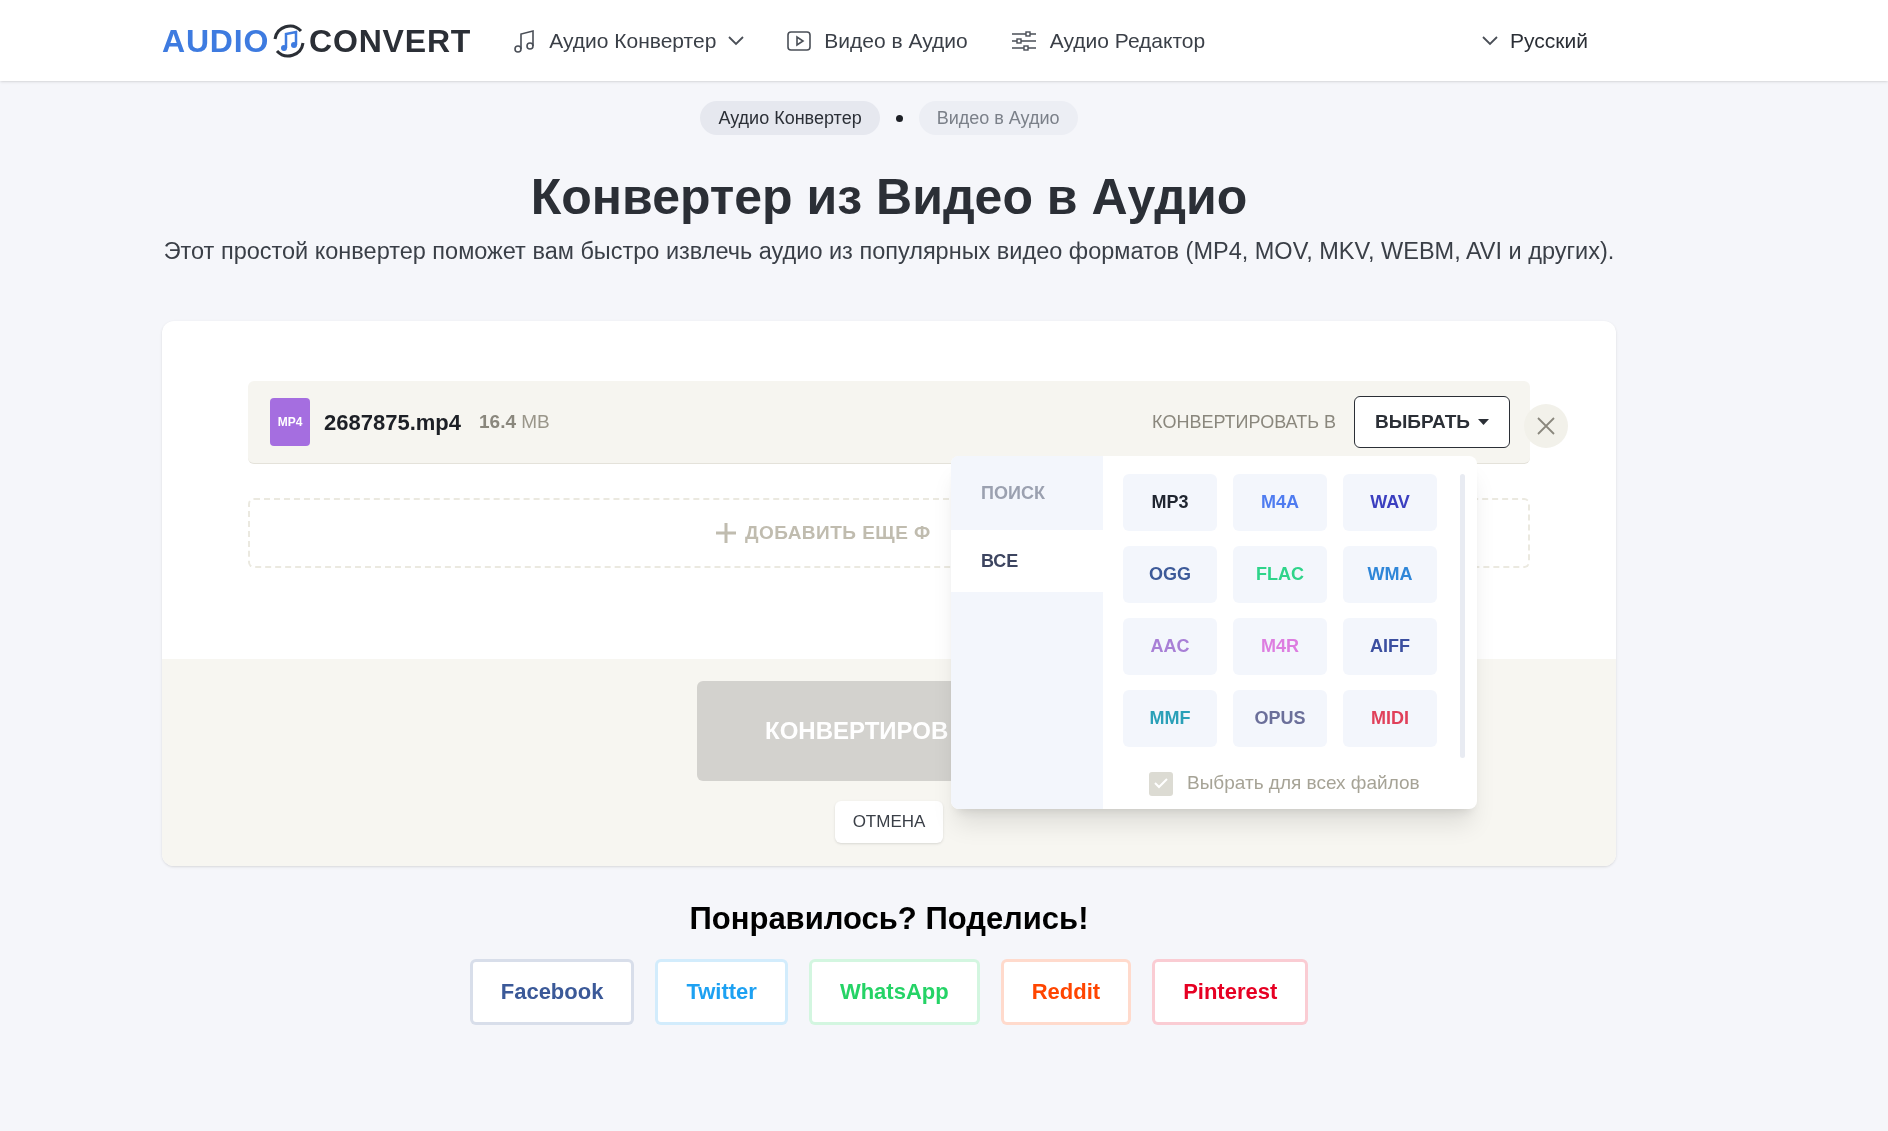 The image size is (1888, 1131). Describe the element at coordinates (799, 40) in the screenshot. I see `play-icon` at that location.